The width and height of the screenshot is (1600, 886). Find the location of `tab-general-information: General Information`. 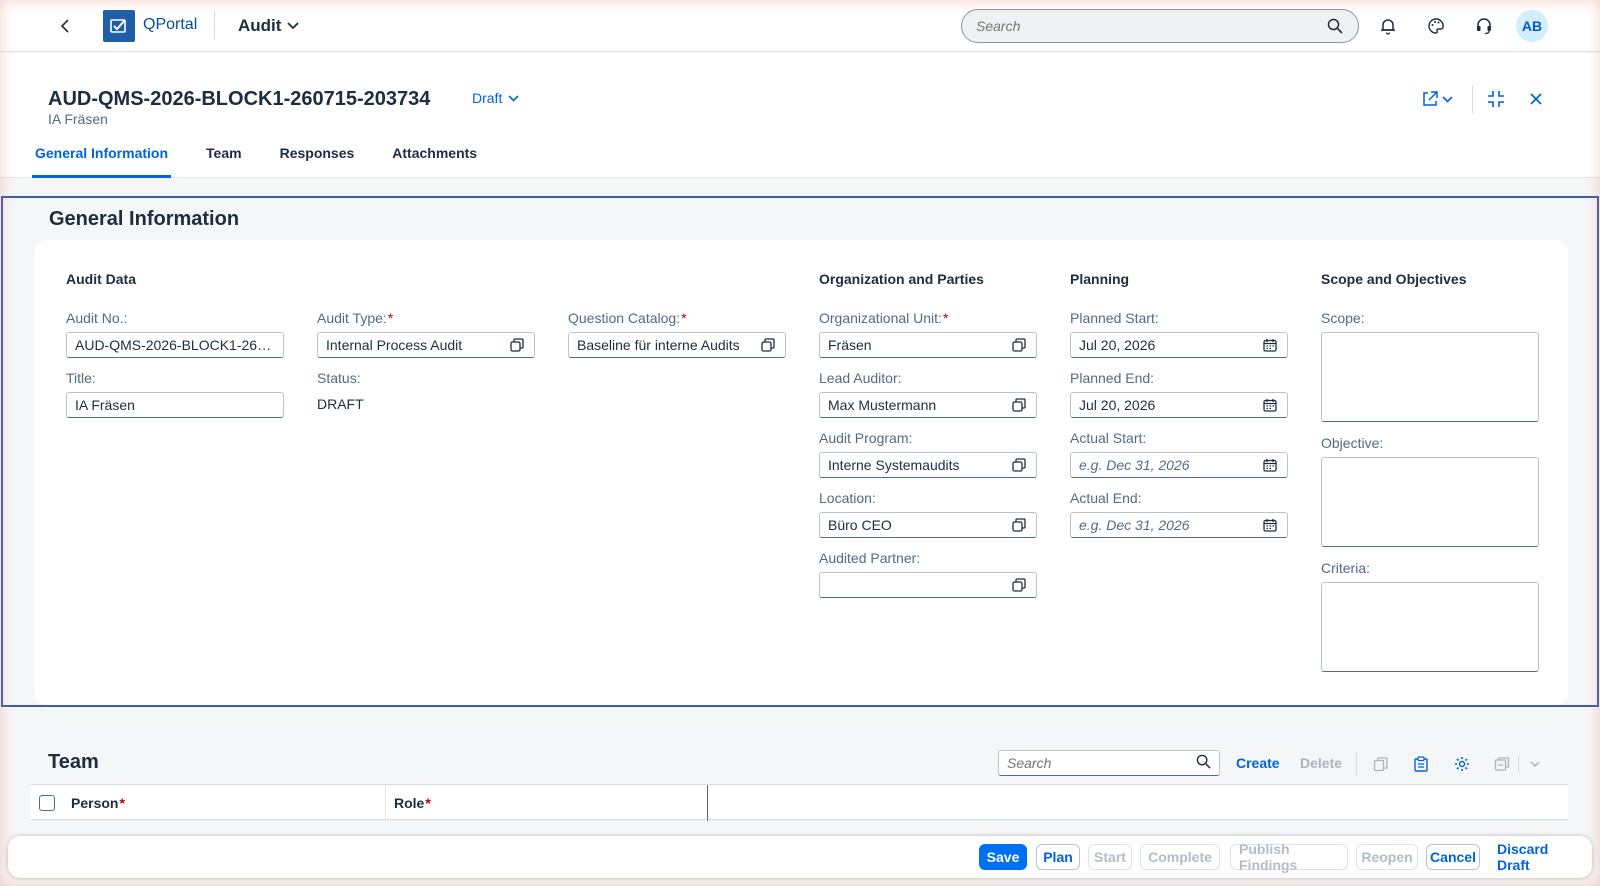

tab-general-information: General Information is located at coordinates (102, 161).